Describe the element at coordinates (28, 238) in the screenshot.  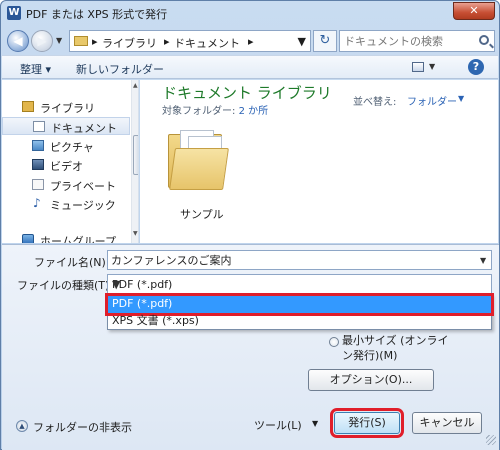
I see `homegroup-icon` at that location.